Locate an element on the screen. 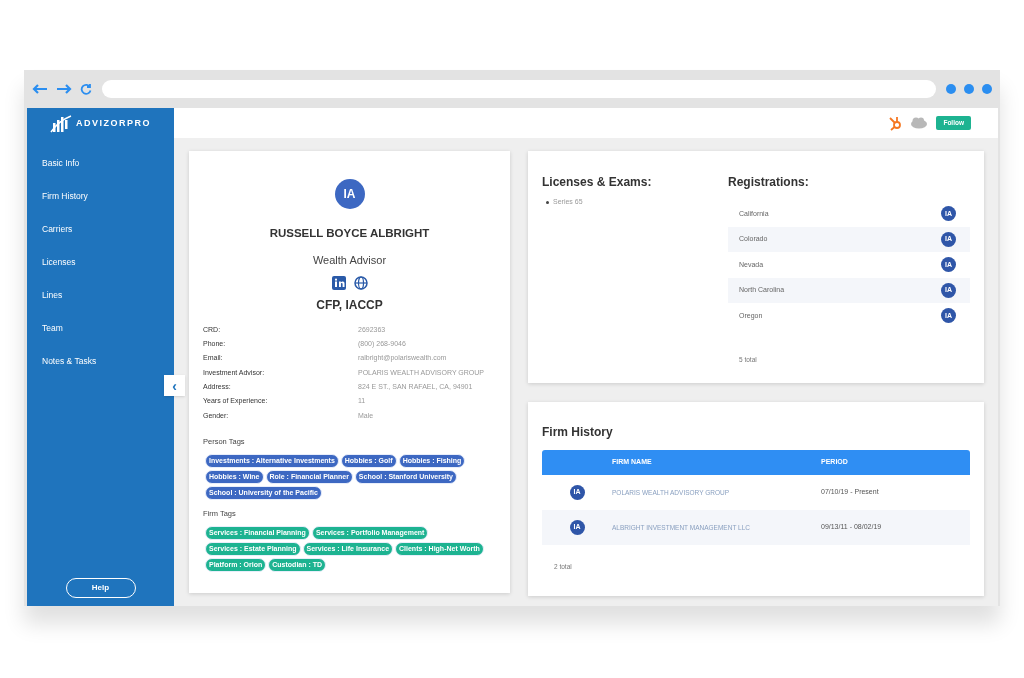 This screenshot has height=678, width=1024. bullet-icon is located at coordinates (547, 202).